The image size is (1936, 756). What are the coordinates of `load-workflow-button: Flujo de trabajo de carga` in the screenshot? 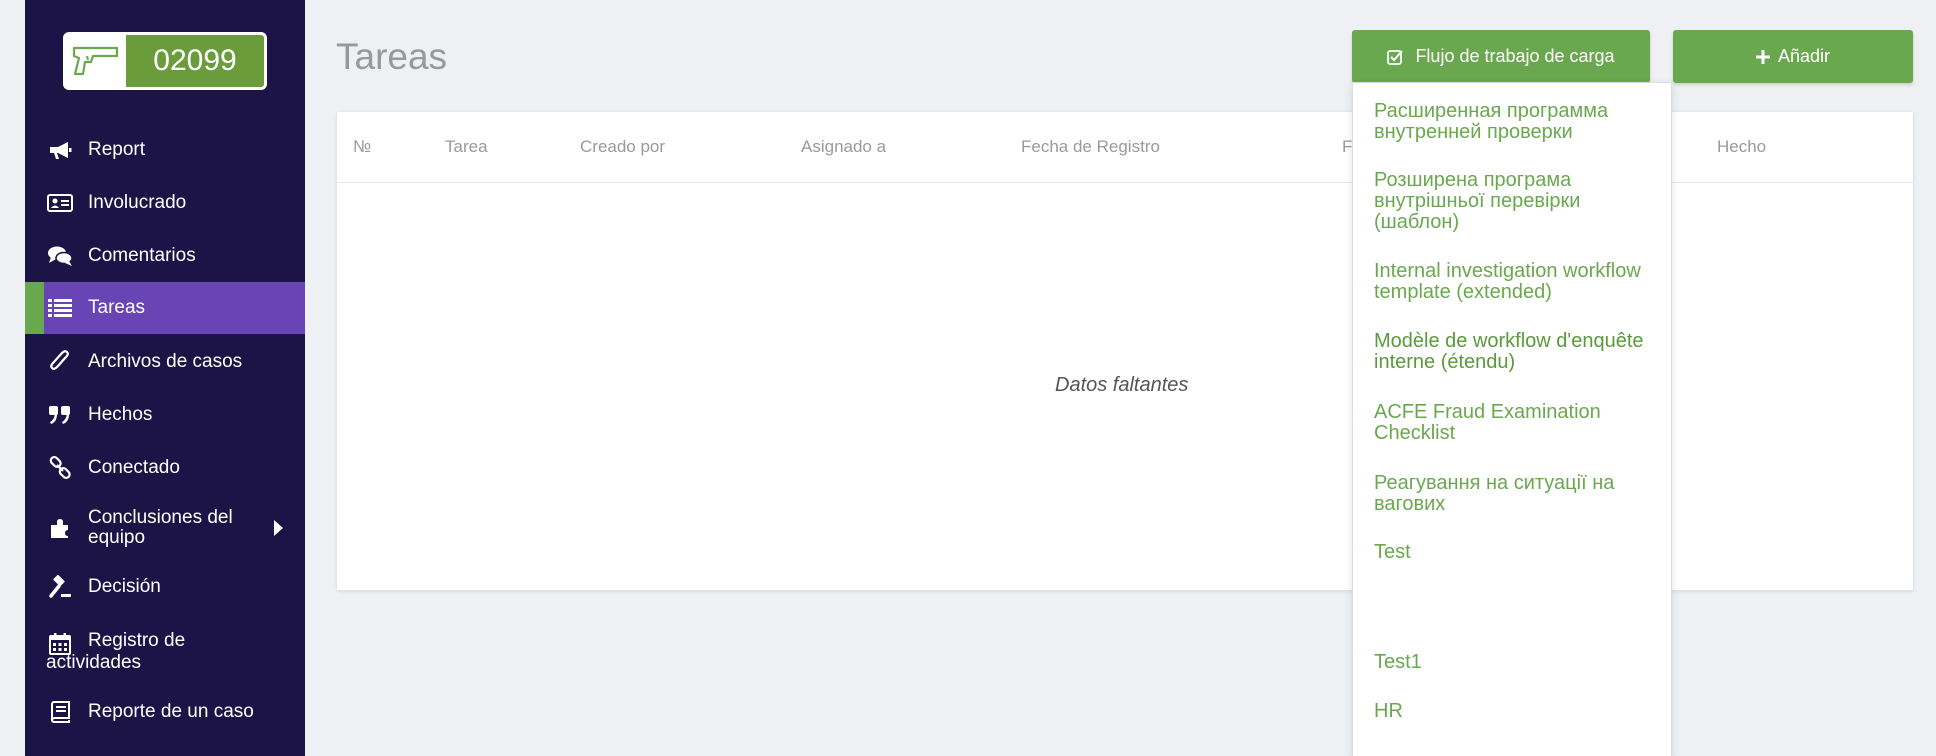 It's located at (1501, 56).